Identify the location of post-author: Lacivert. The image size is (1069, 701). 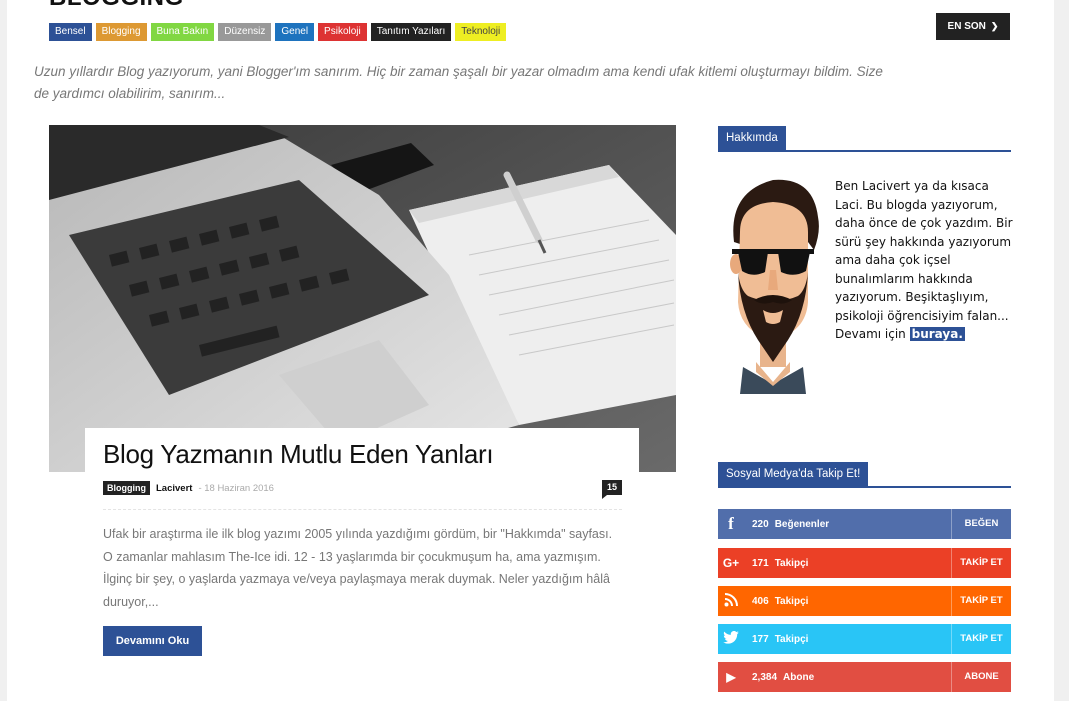
(174, 488).